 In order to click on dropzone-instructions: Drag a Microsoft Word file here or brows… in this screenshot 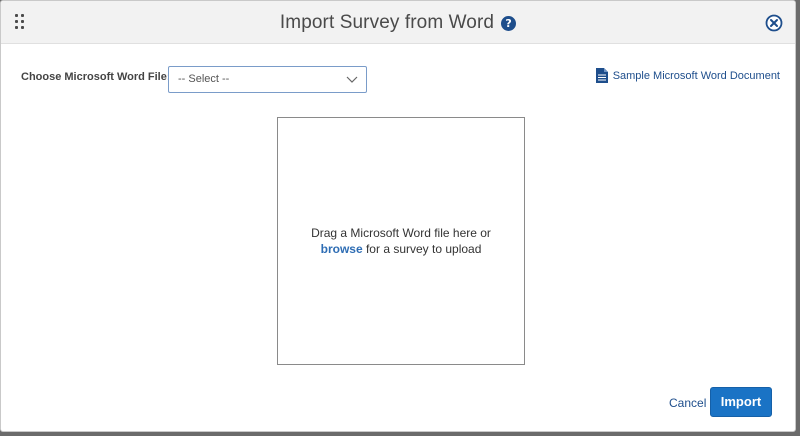, I will do `click(401, 241)`.